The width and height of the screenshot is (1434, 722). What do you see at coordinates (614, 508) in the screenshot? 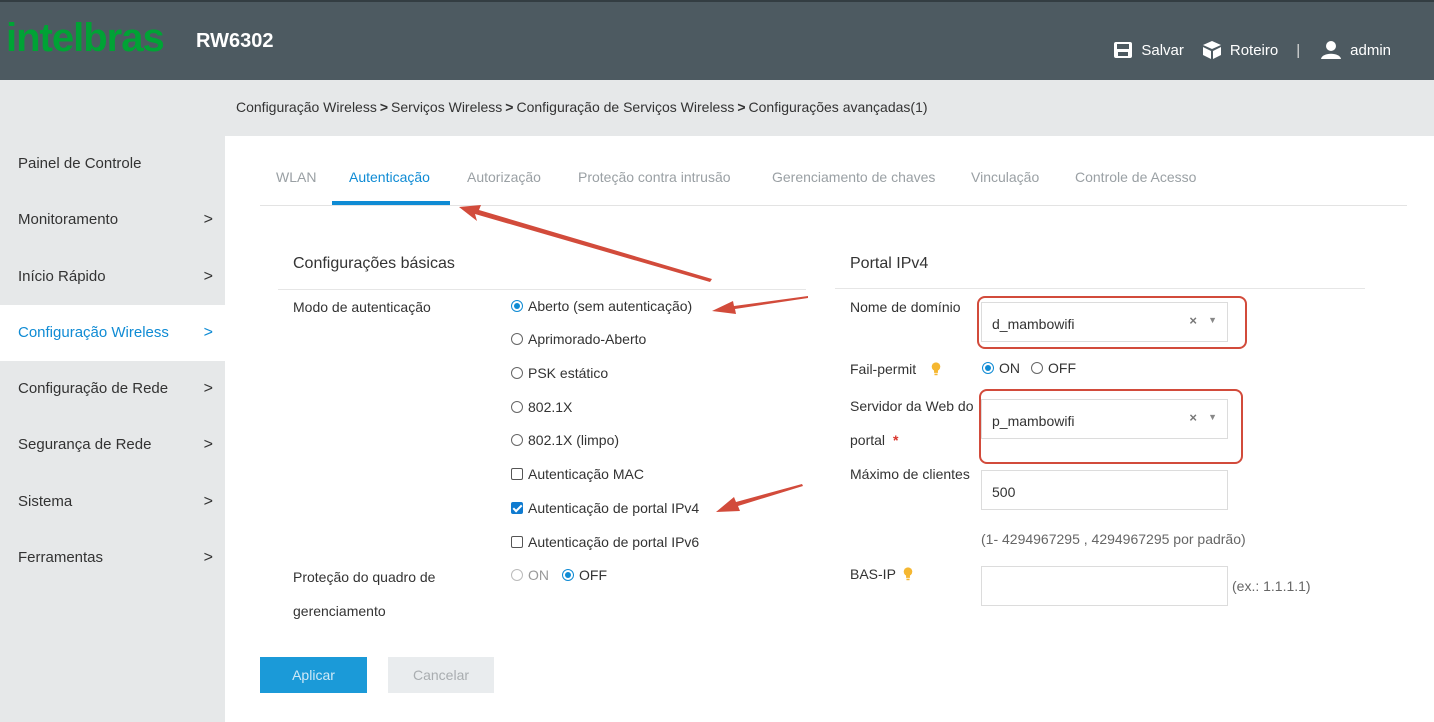
I see `checkbox-label: Autenticação de portal IPv4` at bounding box center [614, 508].